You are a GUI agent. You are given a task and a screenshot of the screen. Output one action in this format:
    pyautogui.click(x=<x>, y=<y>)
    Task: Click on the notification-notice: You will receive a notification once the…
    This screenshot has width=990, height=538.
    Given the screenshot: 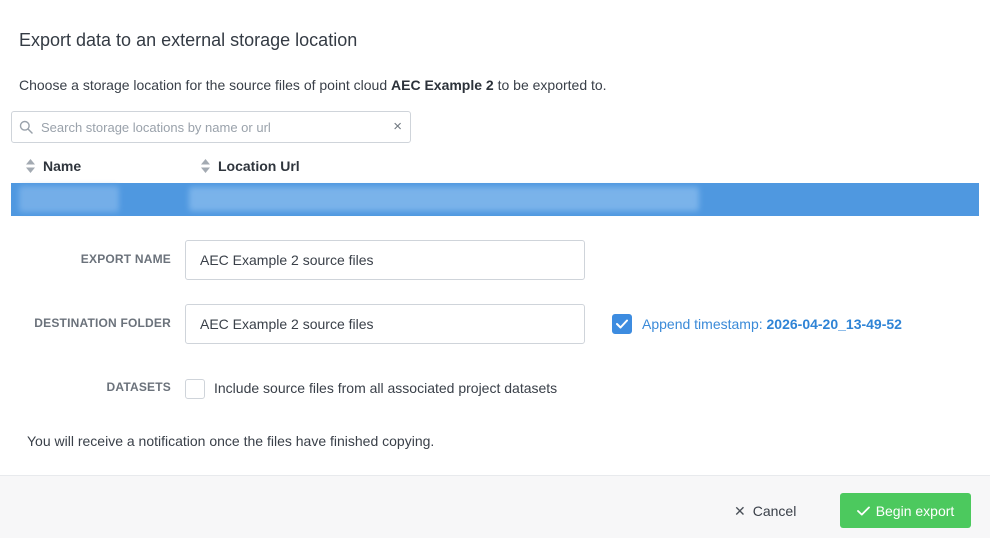 What is the action you would take?
    pyautogui.click(x=231, y=441)
    